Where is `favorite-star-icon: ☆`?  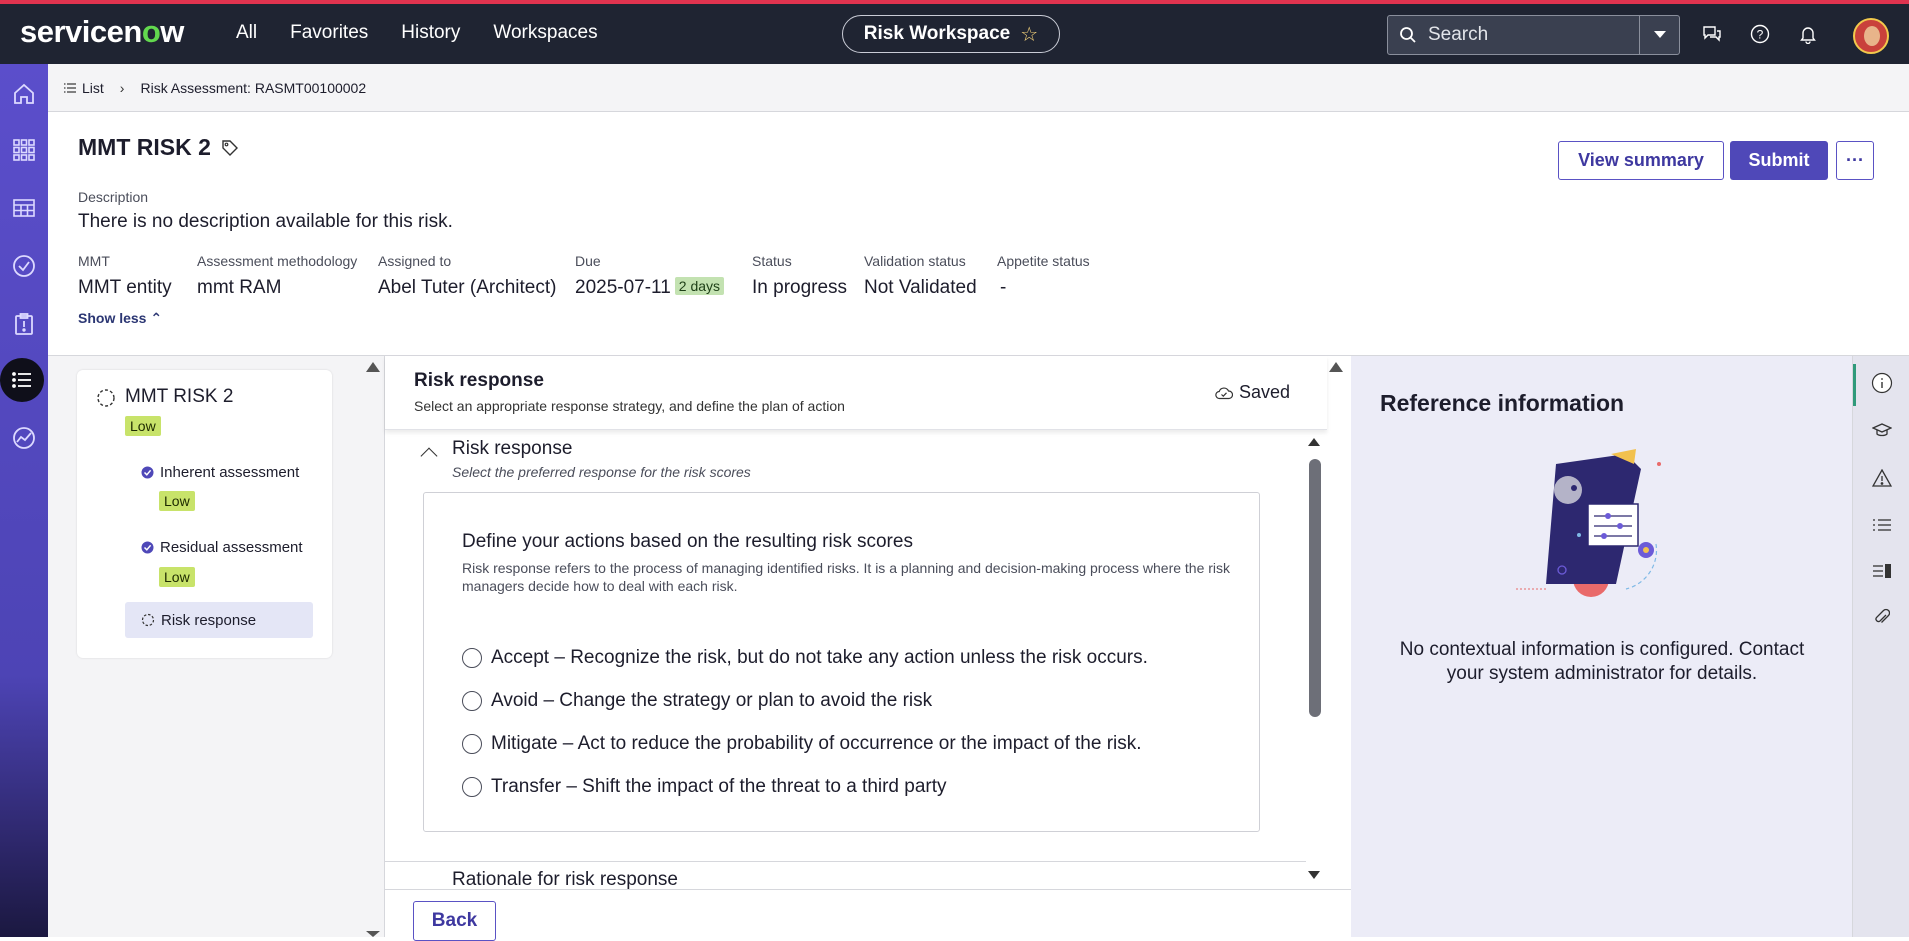 favorite-star-icon: ☆ is located at coordinates (1029, 34).